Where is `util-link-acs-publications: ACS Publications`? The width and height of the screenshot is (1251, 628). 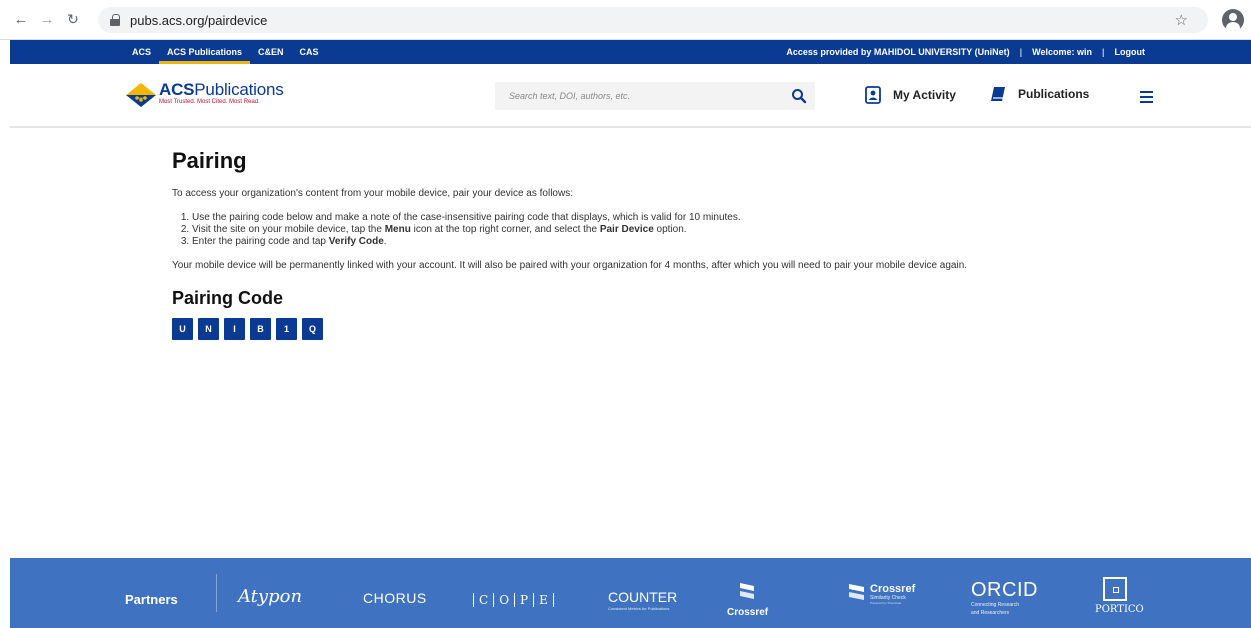
util-link-acs-publications: ACS Publications is located at coordinates (205, 52).